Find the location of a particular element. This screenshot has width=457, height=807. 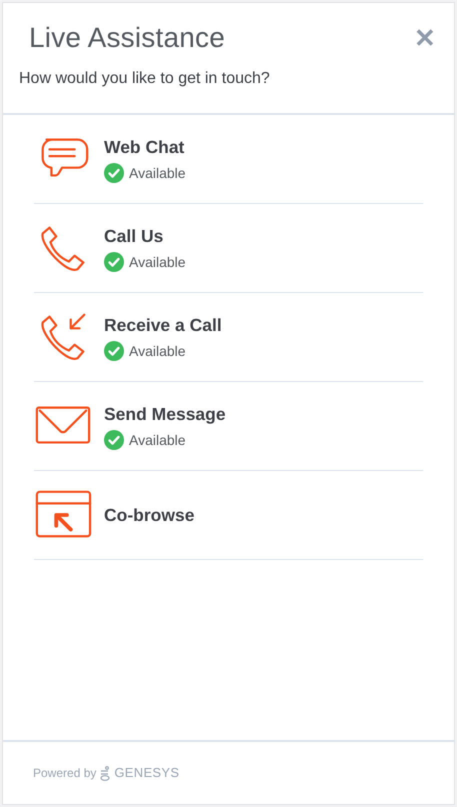

panel-title: Live Assistance is located at coordinates (127, 38).